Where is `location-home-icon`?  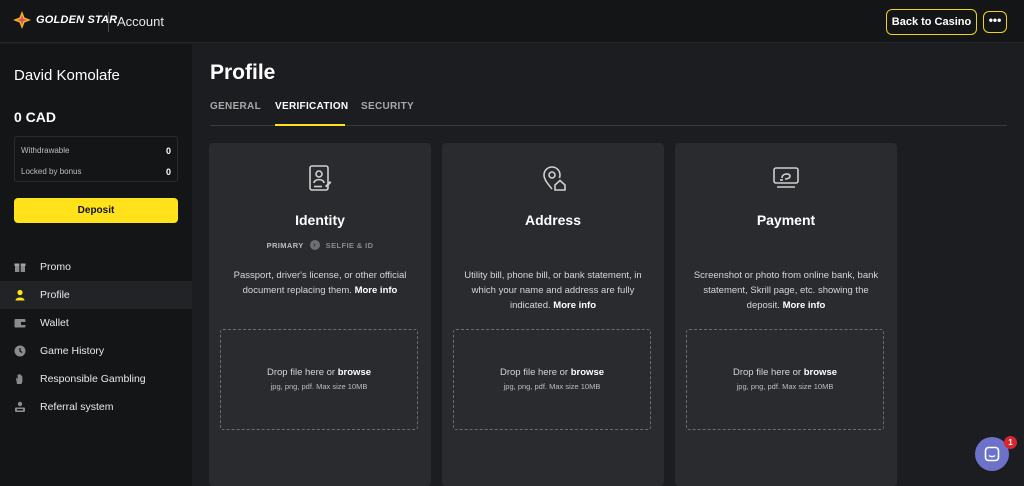
location-home-icon is located at coordinates (554, 178).